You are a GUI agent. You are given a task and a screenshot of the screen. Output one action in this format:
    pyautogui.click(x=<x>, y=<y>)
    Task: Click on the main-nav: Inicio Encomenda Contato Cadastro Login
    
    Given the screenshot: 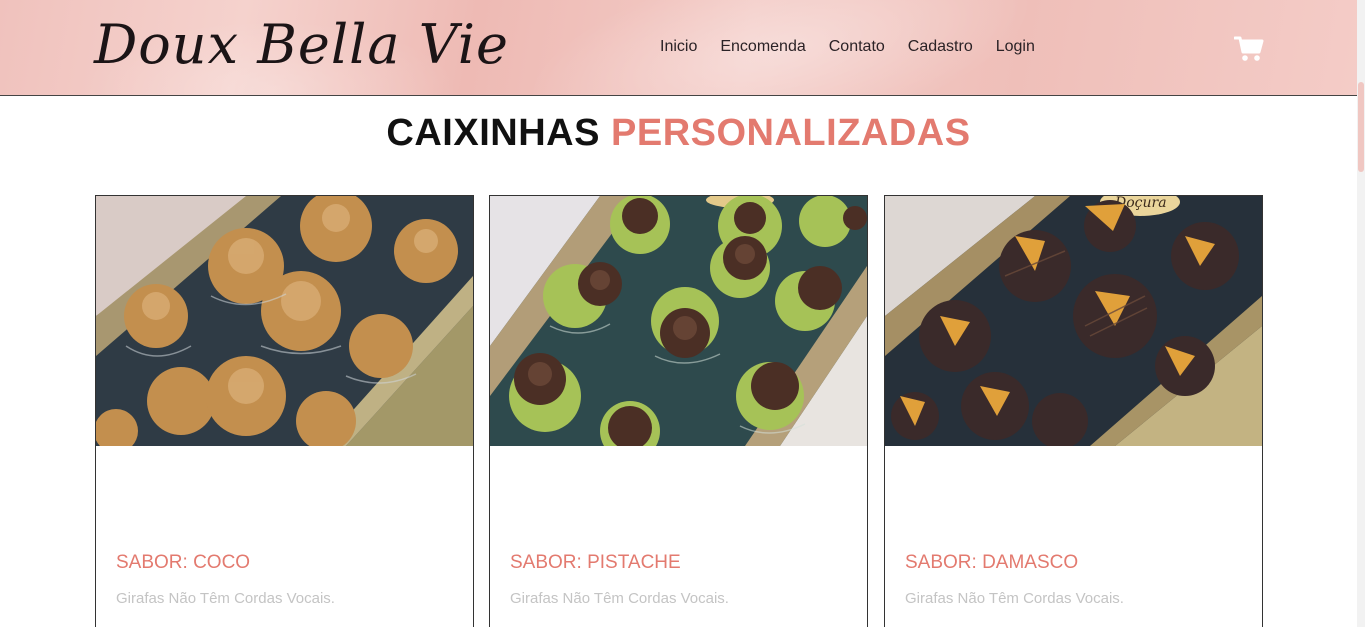 What is the action you would take?
    pyautogui.click(x=859, y=47)
    